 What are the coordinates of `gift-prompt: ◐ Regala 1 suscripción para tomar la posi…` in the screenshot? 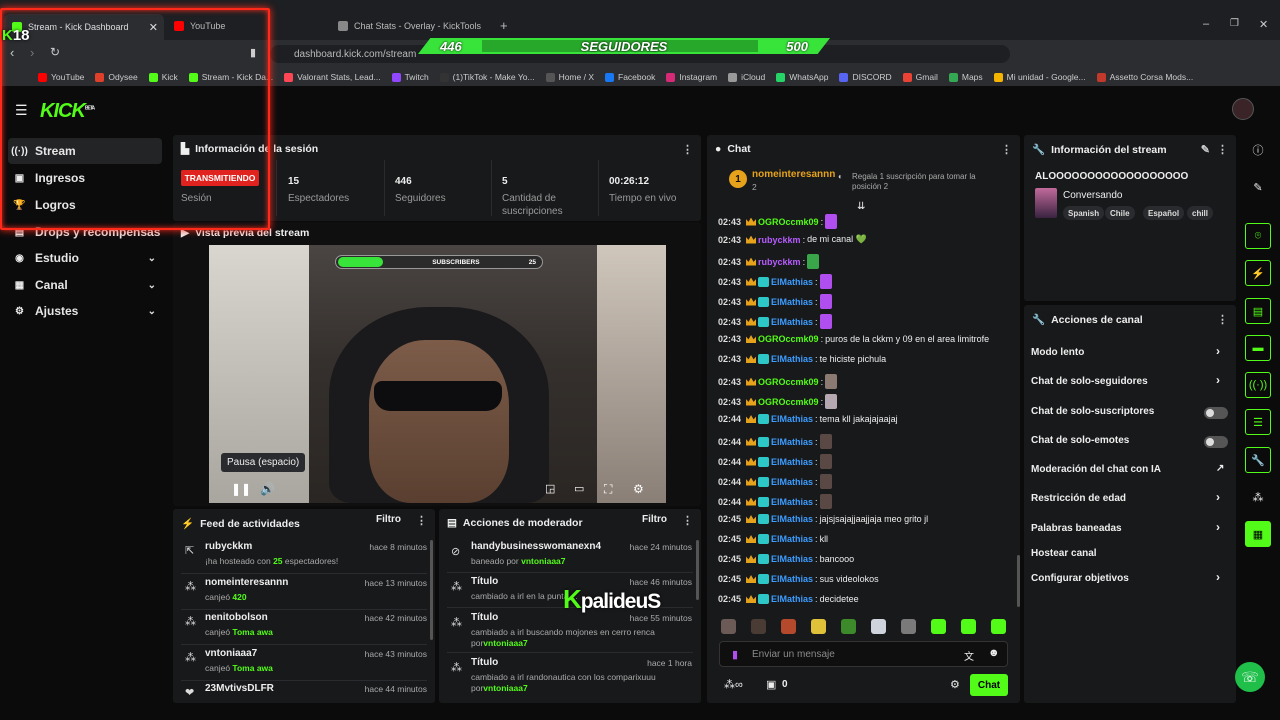 It's located at (913, 182).